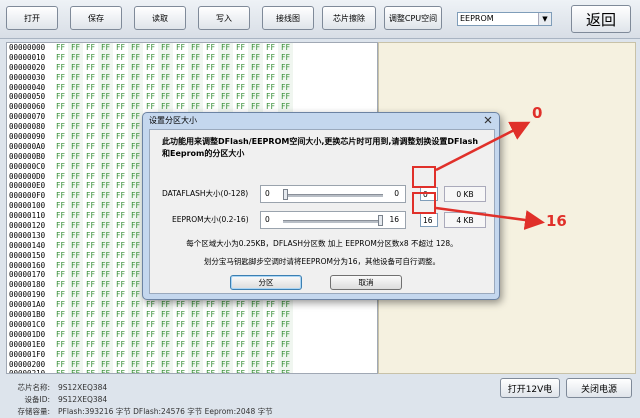 The image size is (640, 418). What do you see at coordinates (483, 146) in the screenshot?
I see `arrow-top` at bounding box center [483, 146].